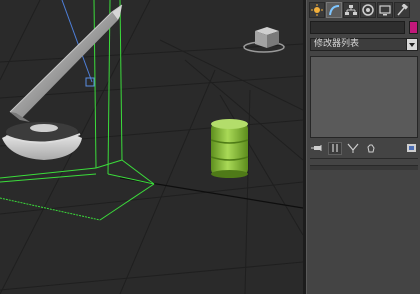 The width and height of the screenshot is (420, 294). Describe the element at coordinates (90, 82) in the screenshot. I see `light-target-icon` at that location.